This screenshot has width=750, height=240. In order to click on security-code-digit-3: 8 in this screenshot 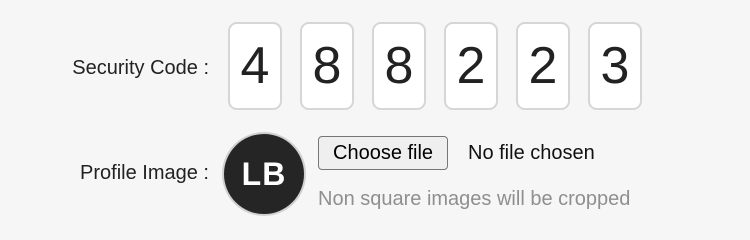, I will do `click(399, 66)`.